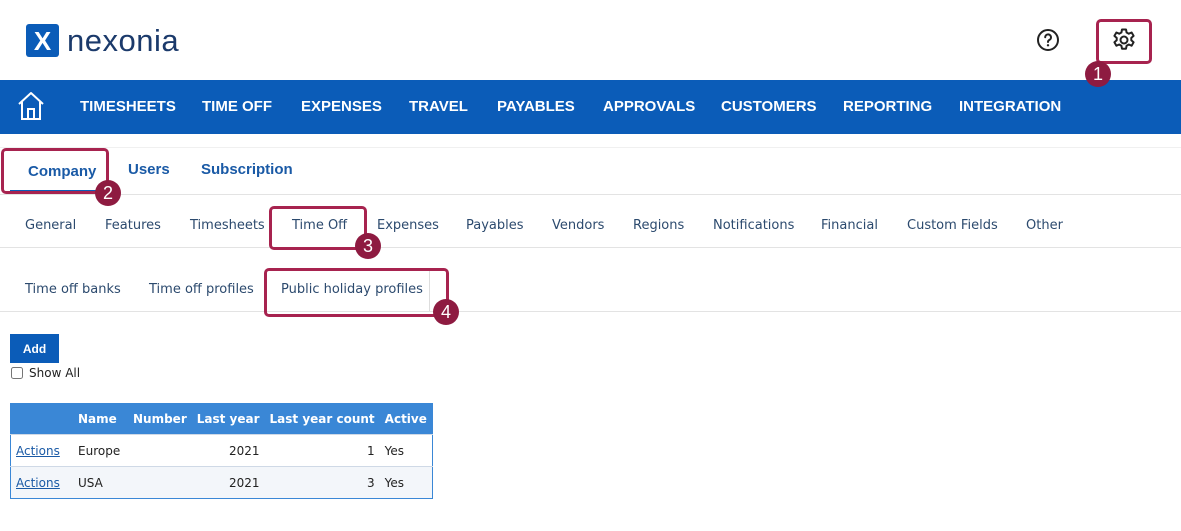 The height and width of the screenshot is (531, 1181). Describe the element at coordinates (318, 228) in the screenshot. I see `highlight-box-time-off` at that location.